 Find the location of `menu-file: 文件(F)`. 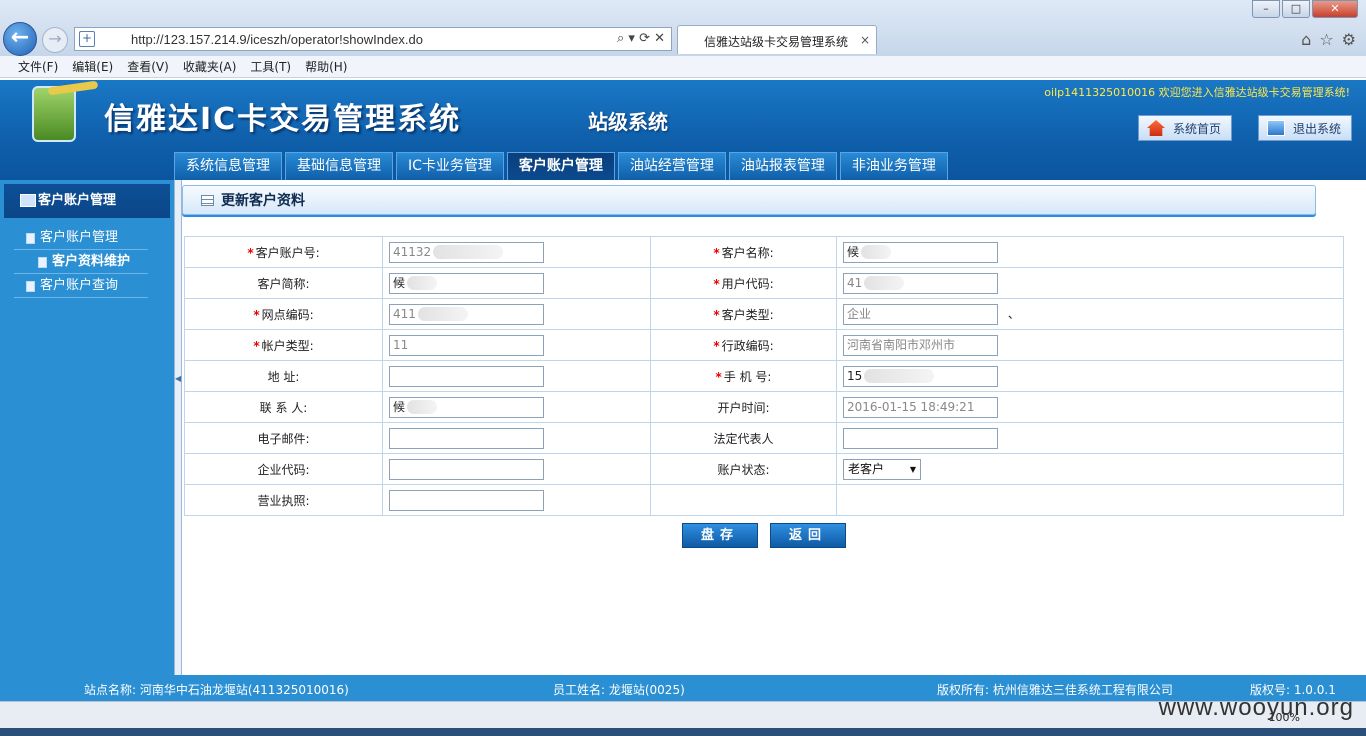

menu-file: 文件(F) is located at coordinates (38, 66).